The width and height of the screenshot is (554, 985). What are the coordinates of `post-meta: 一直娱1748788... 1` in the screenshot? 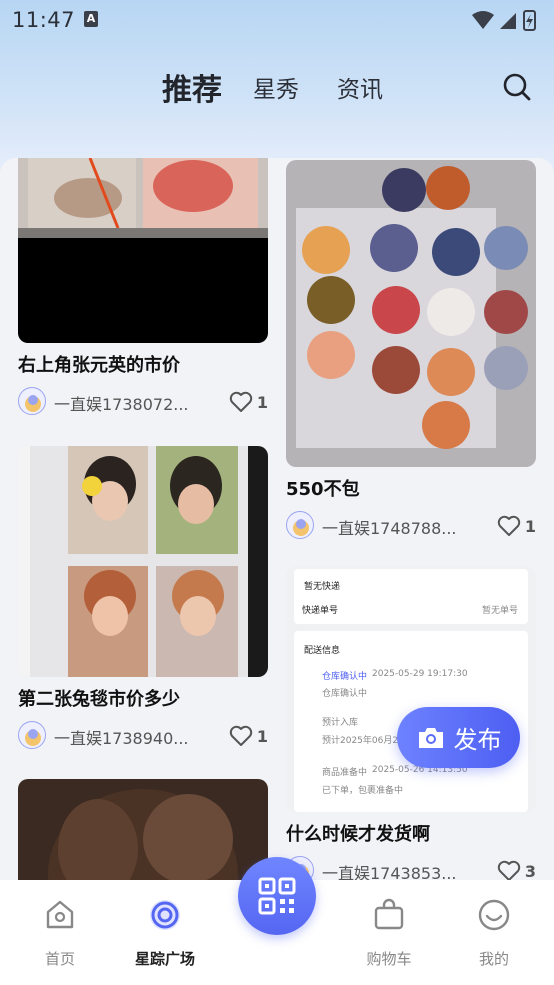 It's located at (411, 526).